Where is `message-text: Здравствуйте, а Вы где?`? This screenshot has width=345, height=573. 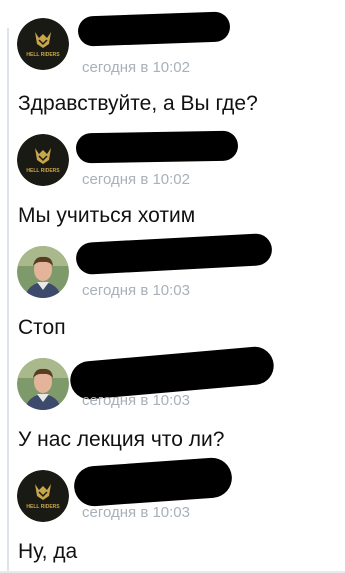 message-text: Здравствуйте, а Вы где? is located at coordinates (138, 103).